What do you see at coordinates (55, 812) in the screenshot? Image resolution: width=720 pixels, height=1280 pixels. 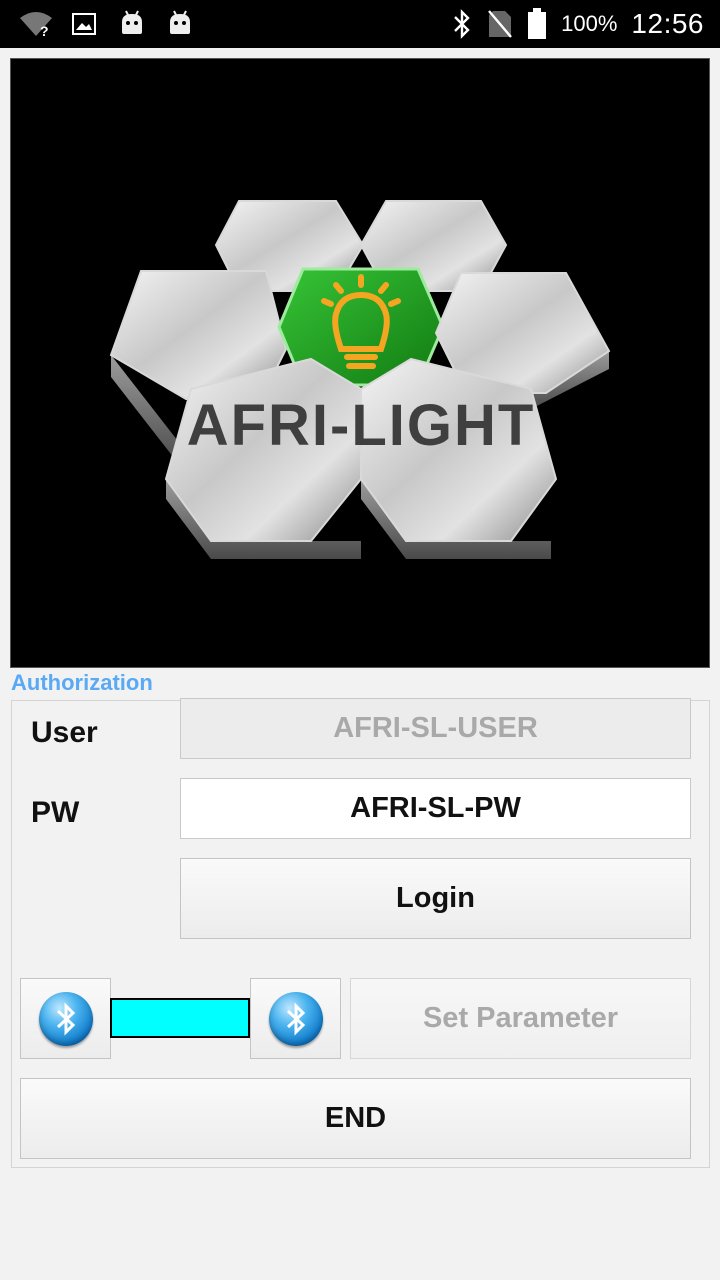 I see `pw-label: PW` at bounding box center [55, 812].